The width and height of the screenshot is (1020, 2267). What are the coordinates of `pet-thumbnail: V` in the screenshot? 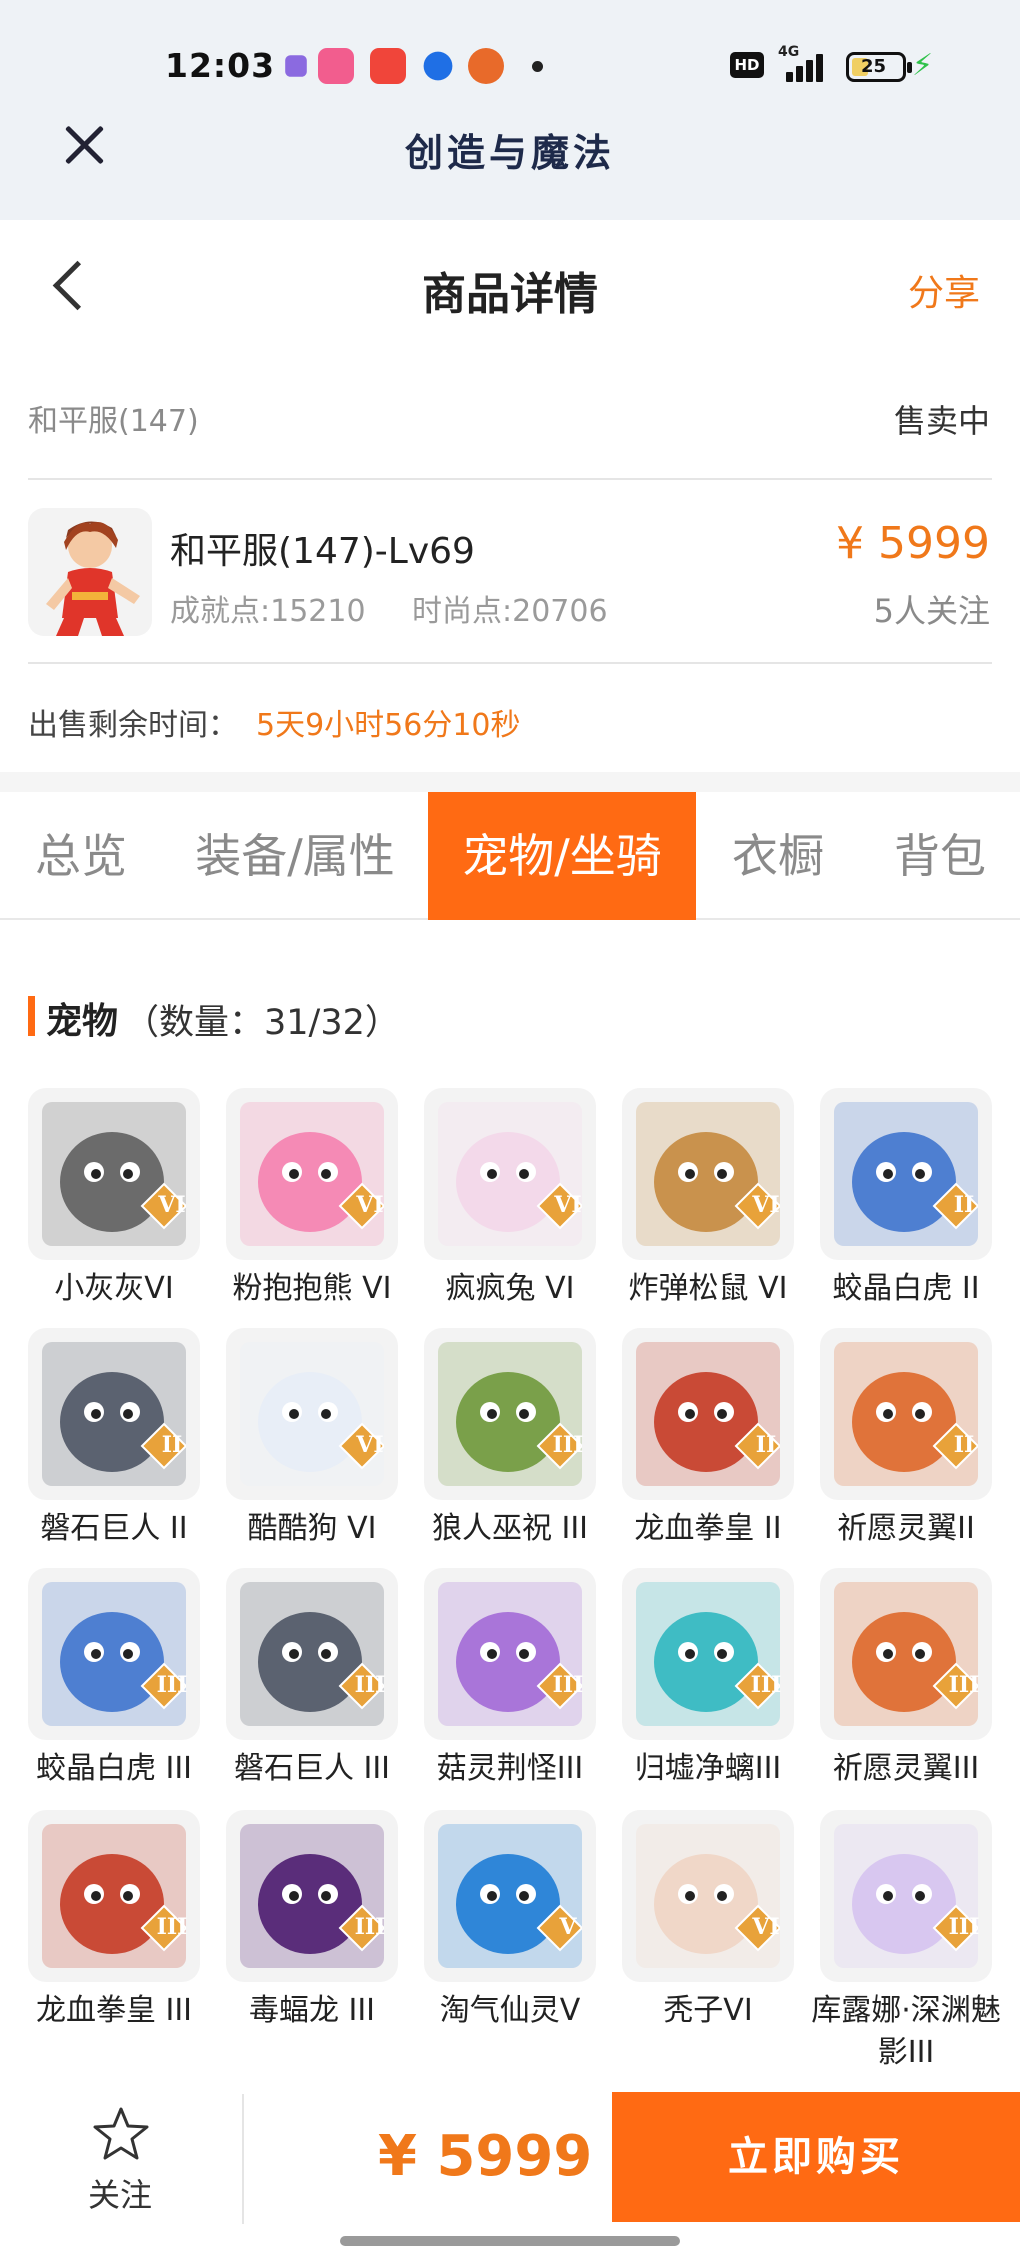 It's located at (510, 1896).